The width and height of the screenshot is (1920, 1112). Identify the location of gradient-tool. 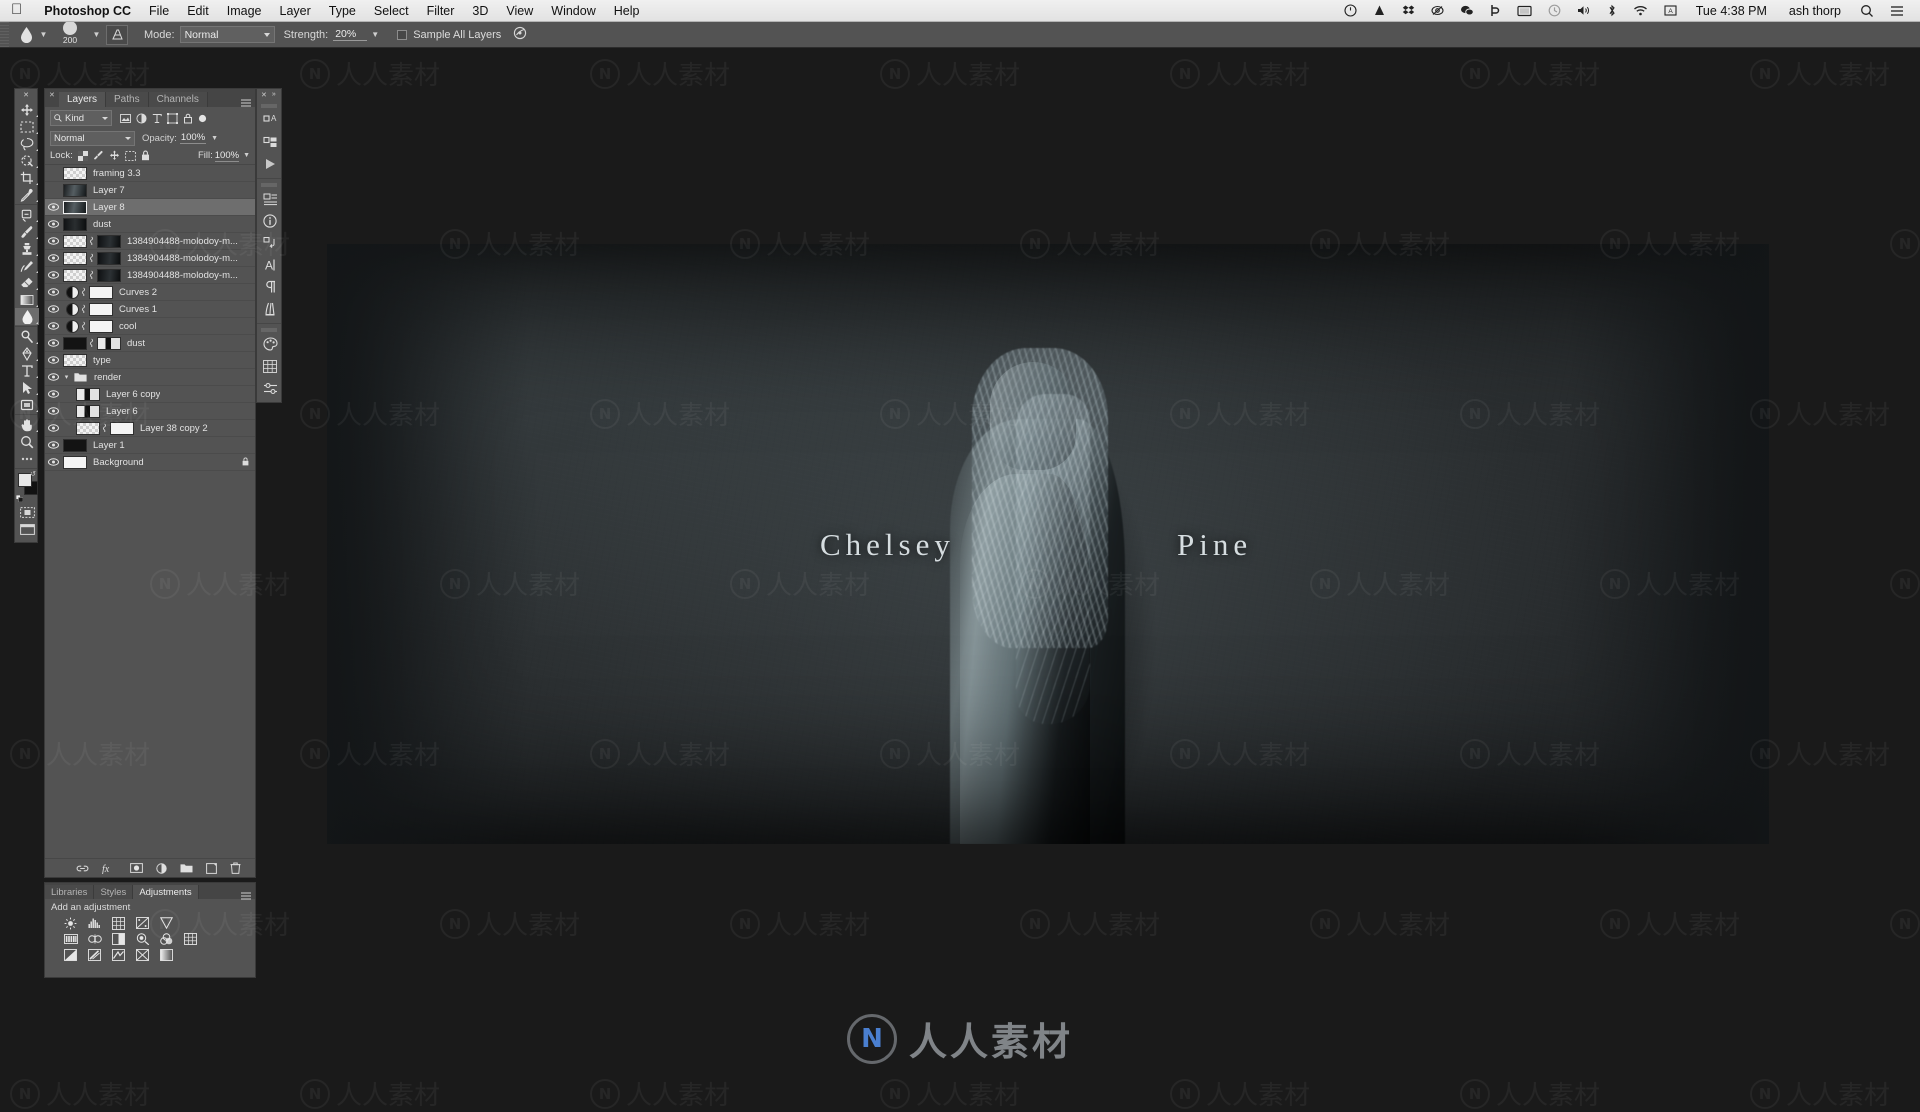
(27, 299).